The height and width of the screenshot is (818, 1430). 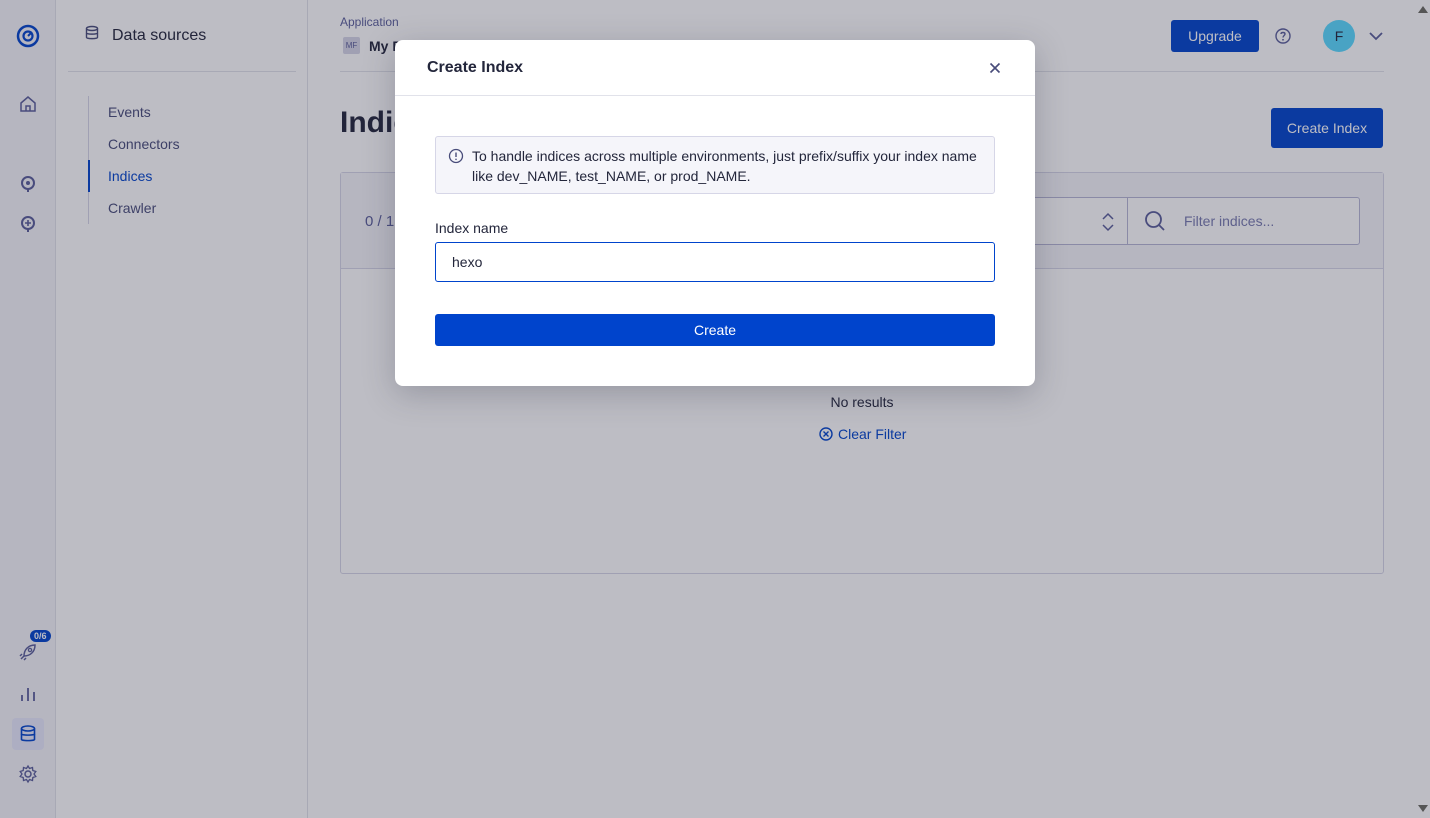 I want to click on create-button: Create, so click(x=715, y=330).